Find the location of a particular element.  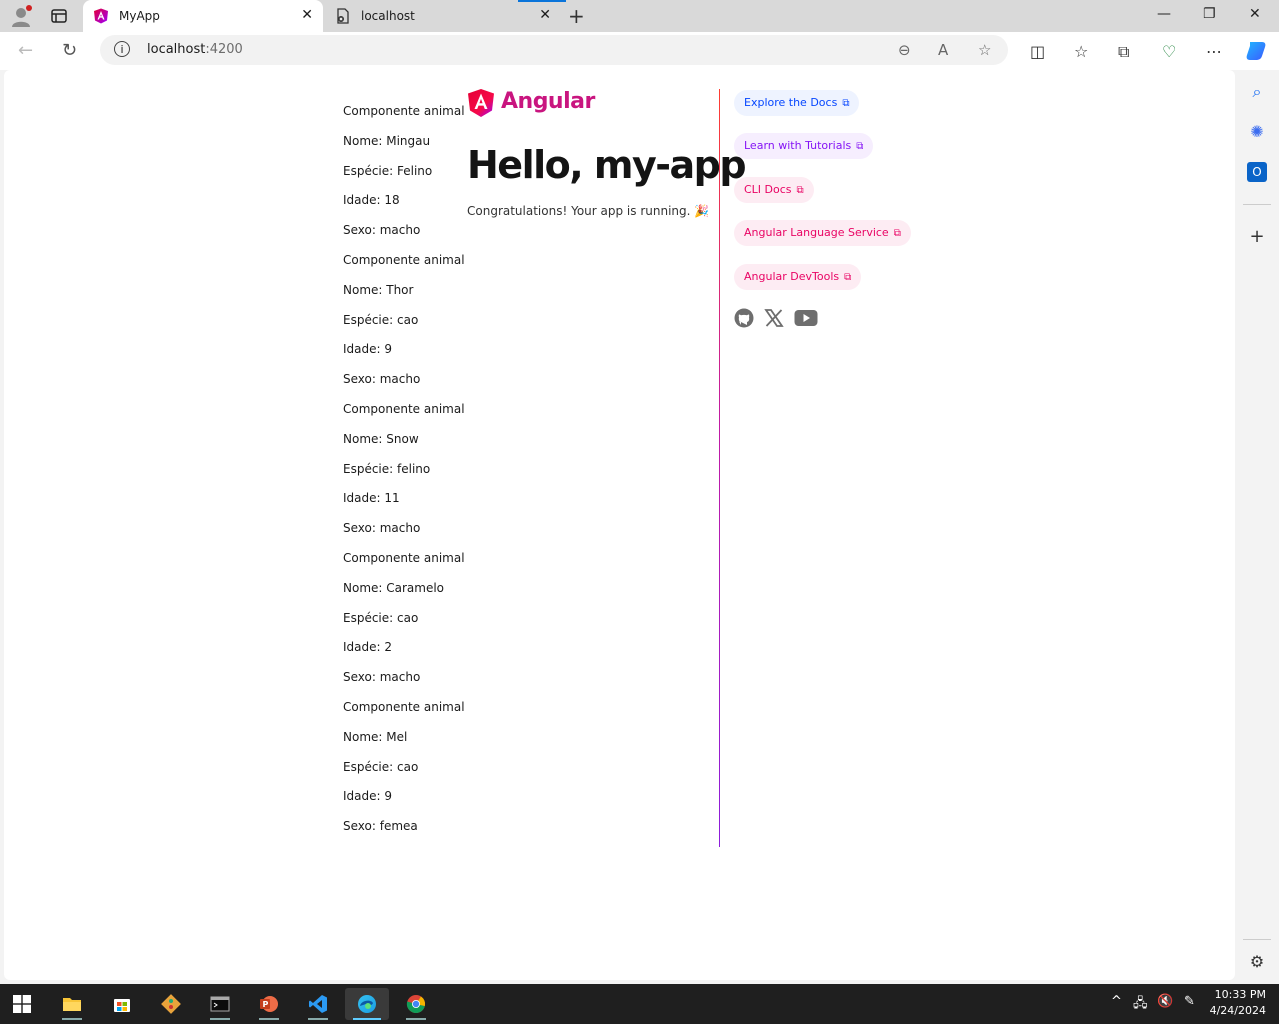

tab-title: MyApp is located at coordinates (139, 16).